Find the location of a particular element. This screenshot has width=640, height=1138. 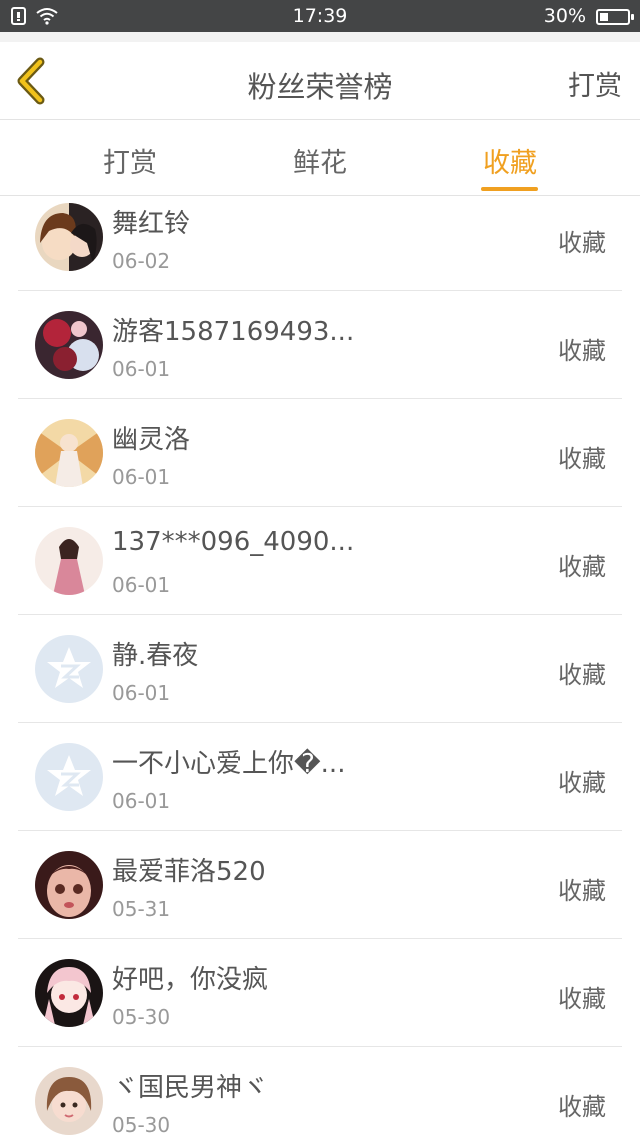

nav-bar: 粉丝荣誉榜 打赏 is located at coordinates (320, 81).